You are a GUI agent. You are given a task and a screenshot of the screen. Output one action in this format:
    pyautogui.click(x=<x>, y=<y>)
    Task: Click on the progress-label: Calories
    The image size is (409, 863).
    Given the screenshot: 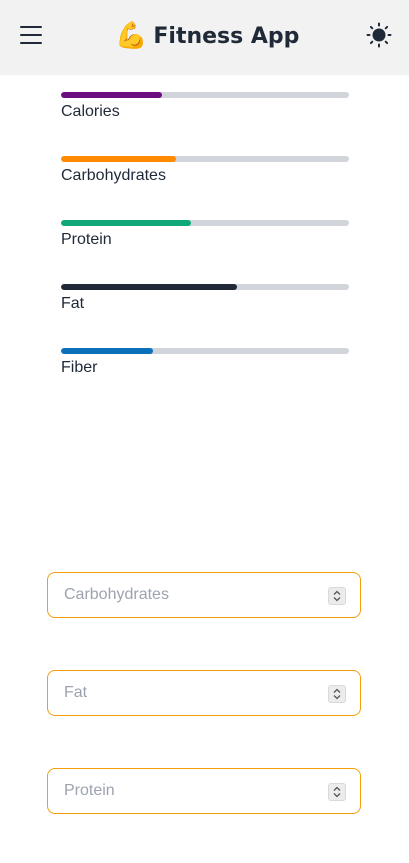 What is the action you would take?
    pyautogui.click(x=90, y=111)
    